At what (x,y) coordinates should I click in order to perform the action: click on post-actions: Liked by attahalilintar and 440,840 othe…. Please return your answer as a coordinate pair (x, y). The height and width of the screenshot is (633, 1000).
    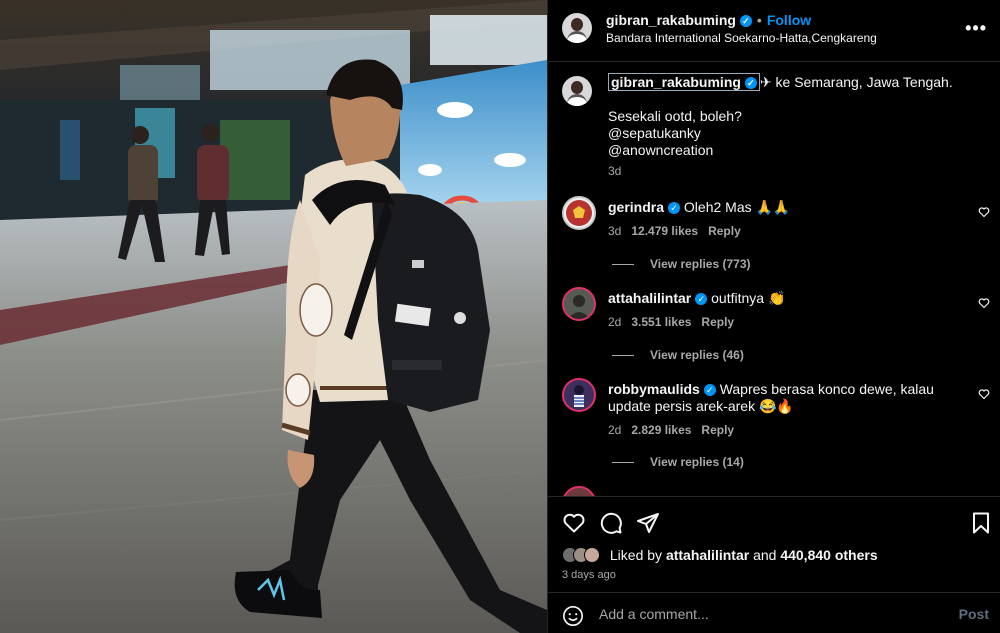
    Looking at the image, I should click on (774, 544).